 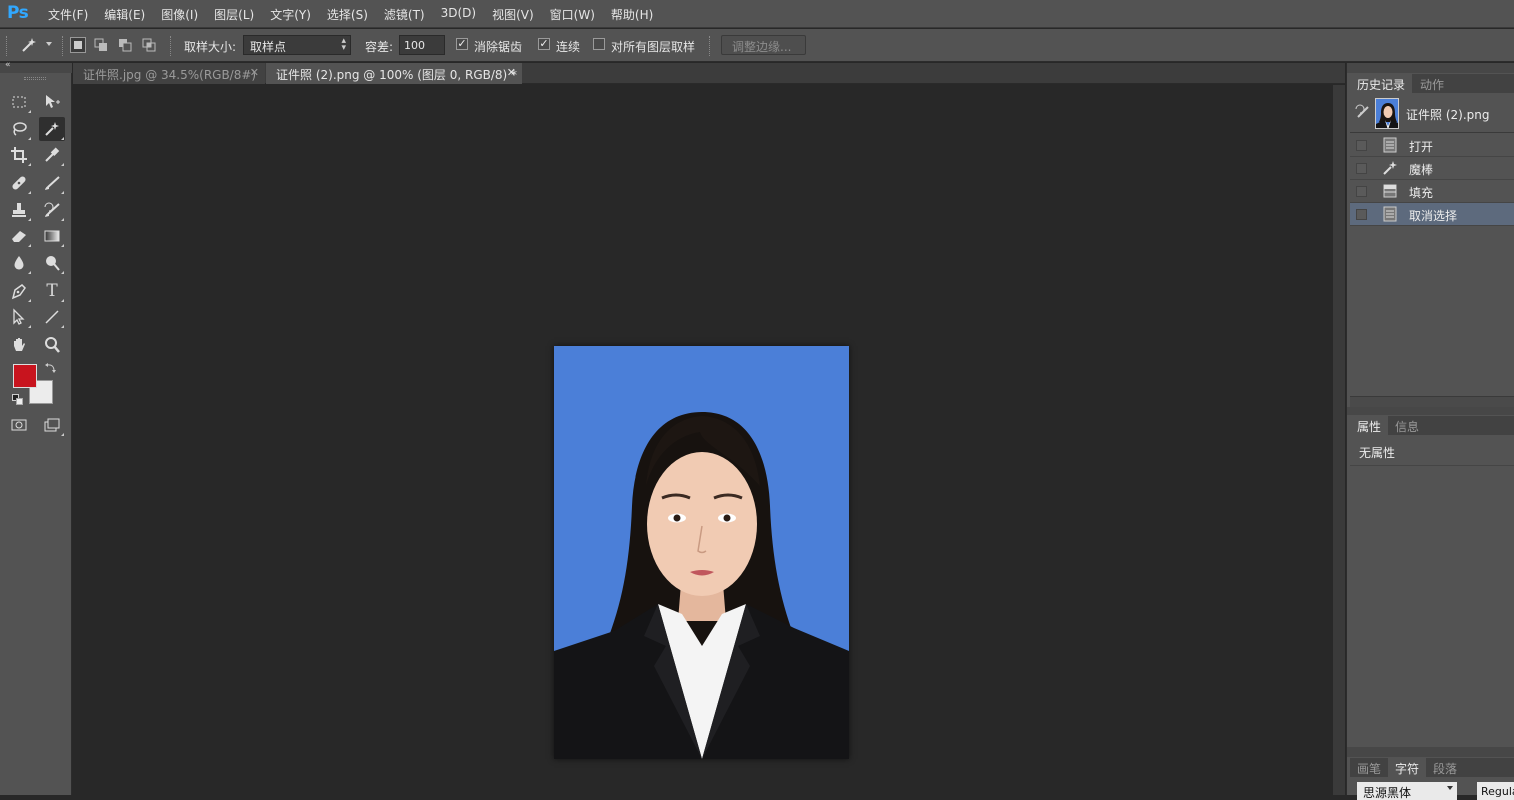 What do you see at coordinates (1430, 68) in the screenshot?
I see `panel-dock-header` at bounding box center [1430, 68].